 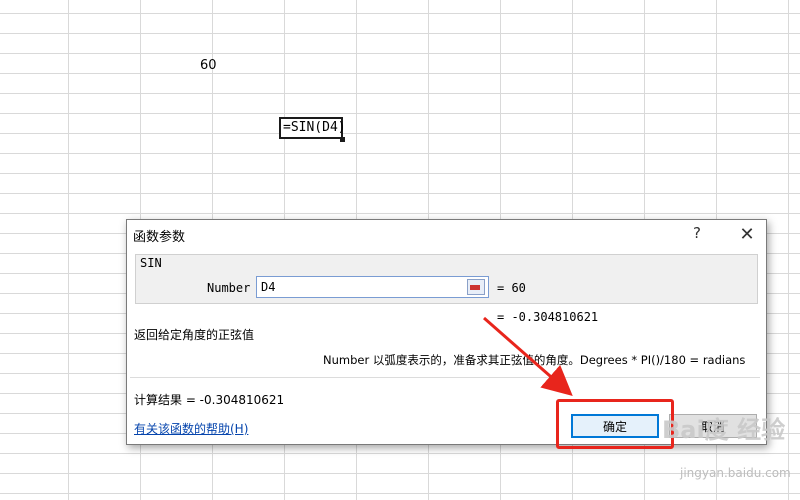 I want to click on watermark-logo: Bai度 经验, so click(x=724, y=430).